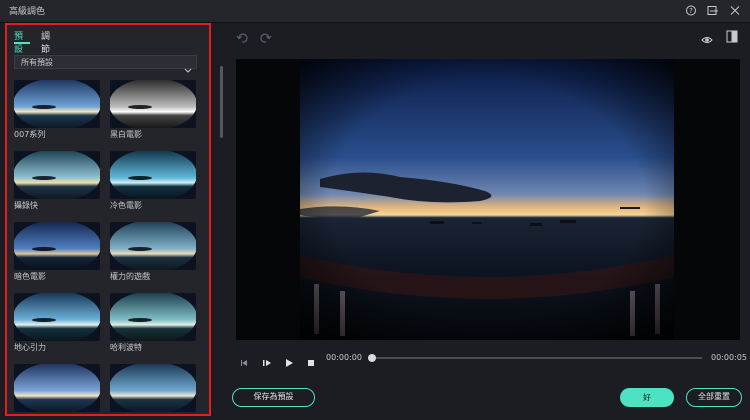  Describe the element at coordinates (105, 64) in the screenshot. I see `preset-filter-dropdown: 所有預設` at that location.